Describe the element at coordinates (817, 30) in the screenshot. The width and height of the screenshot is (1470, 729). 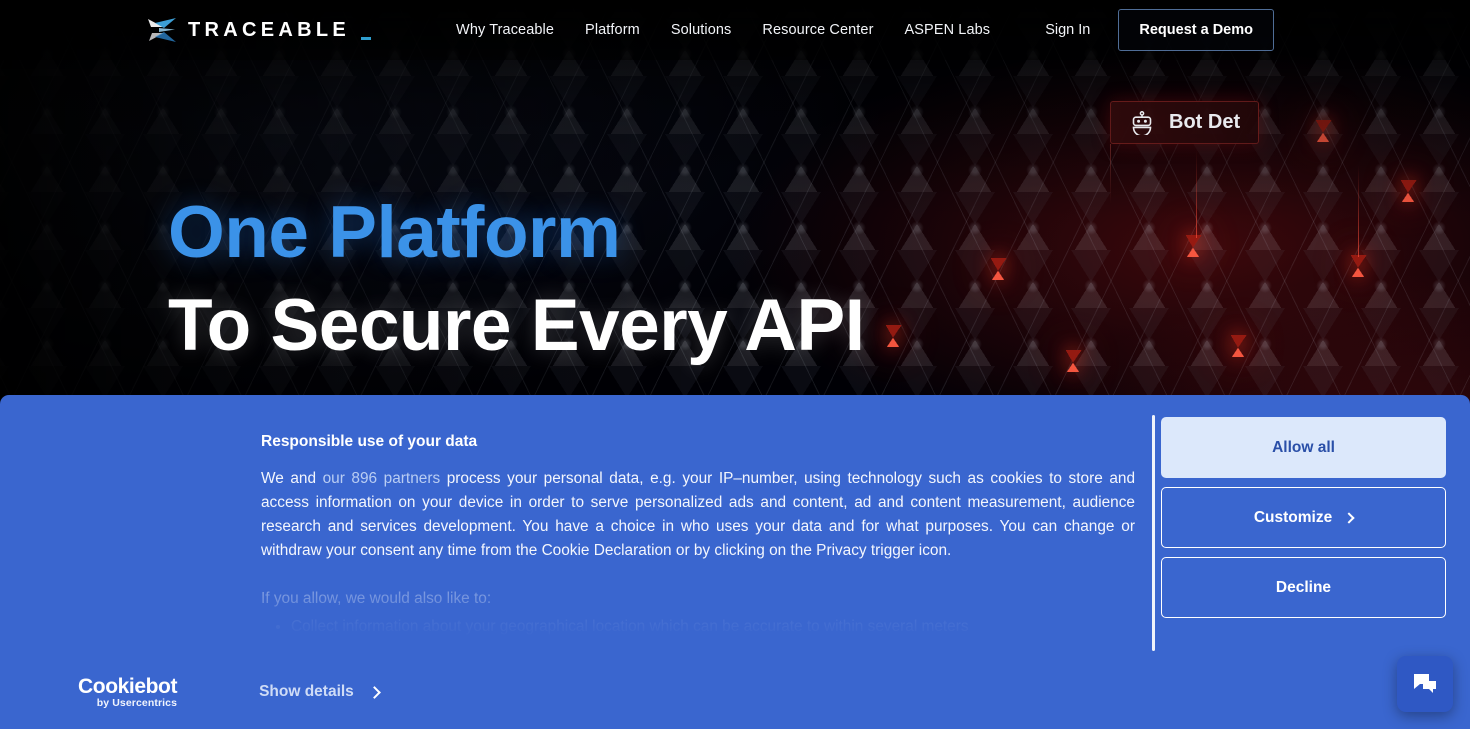
I see `nav-link-resource-center: Resource Center` at that location.